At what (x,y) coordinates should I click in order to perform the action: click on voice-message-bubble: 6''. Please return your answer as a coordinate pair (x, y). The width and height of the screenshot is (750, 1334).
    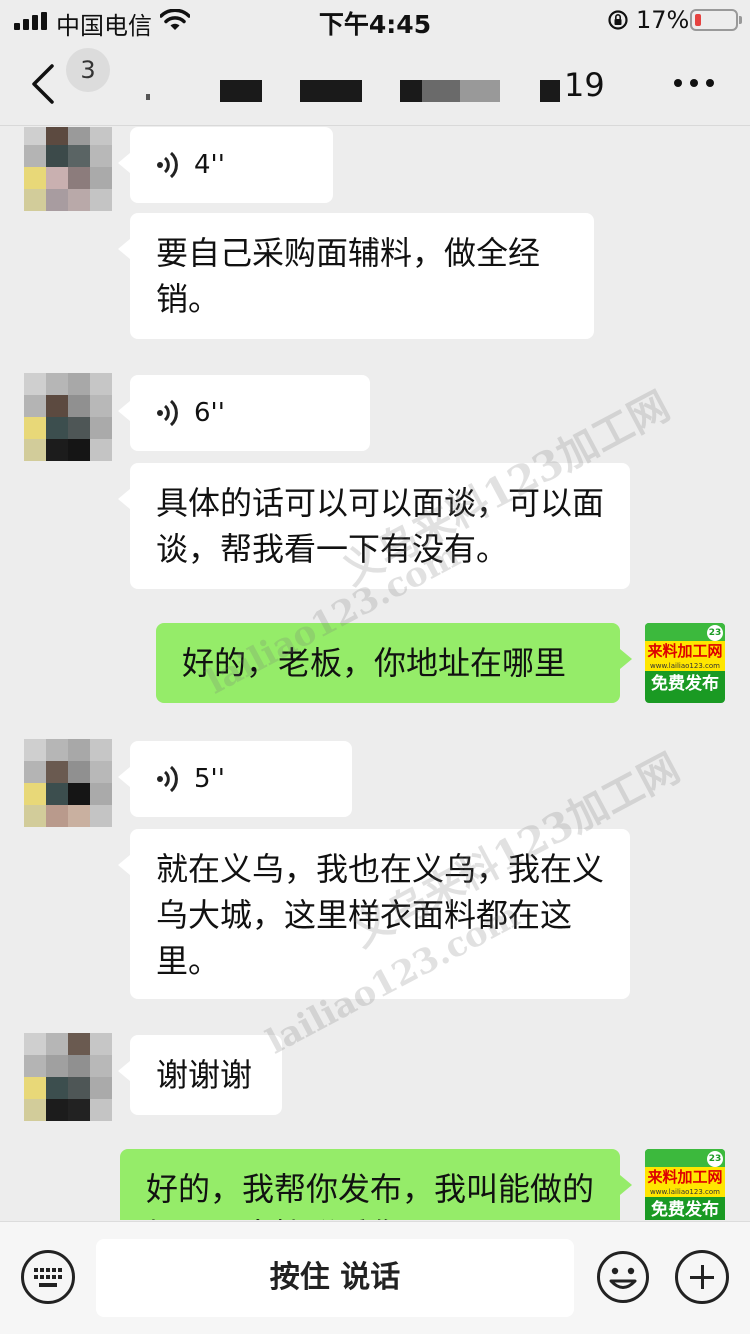
    Looking at the image, I should click on (244, 413).